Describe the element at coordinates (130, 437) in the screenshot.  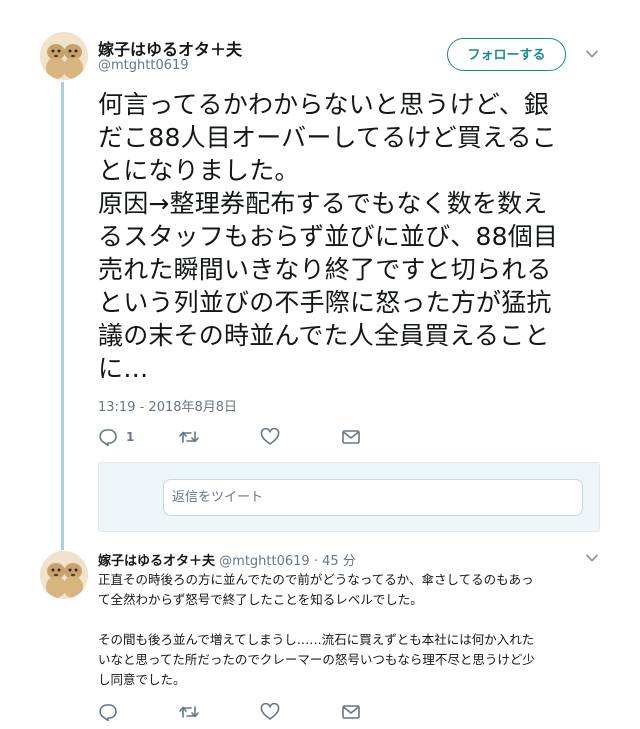
I see `reply-count: 1` at that location.